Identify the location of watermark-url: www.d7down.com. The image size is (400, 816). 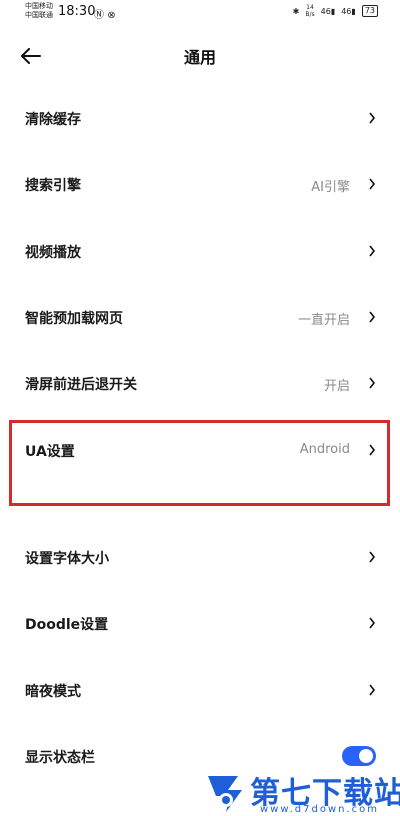
(320, 809).